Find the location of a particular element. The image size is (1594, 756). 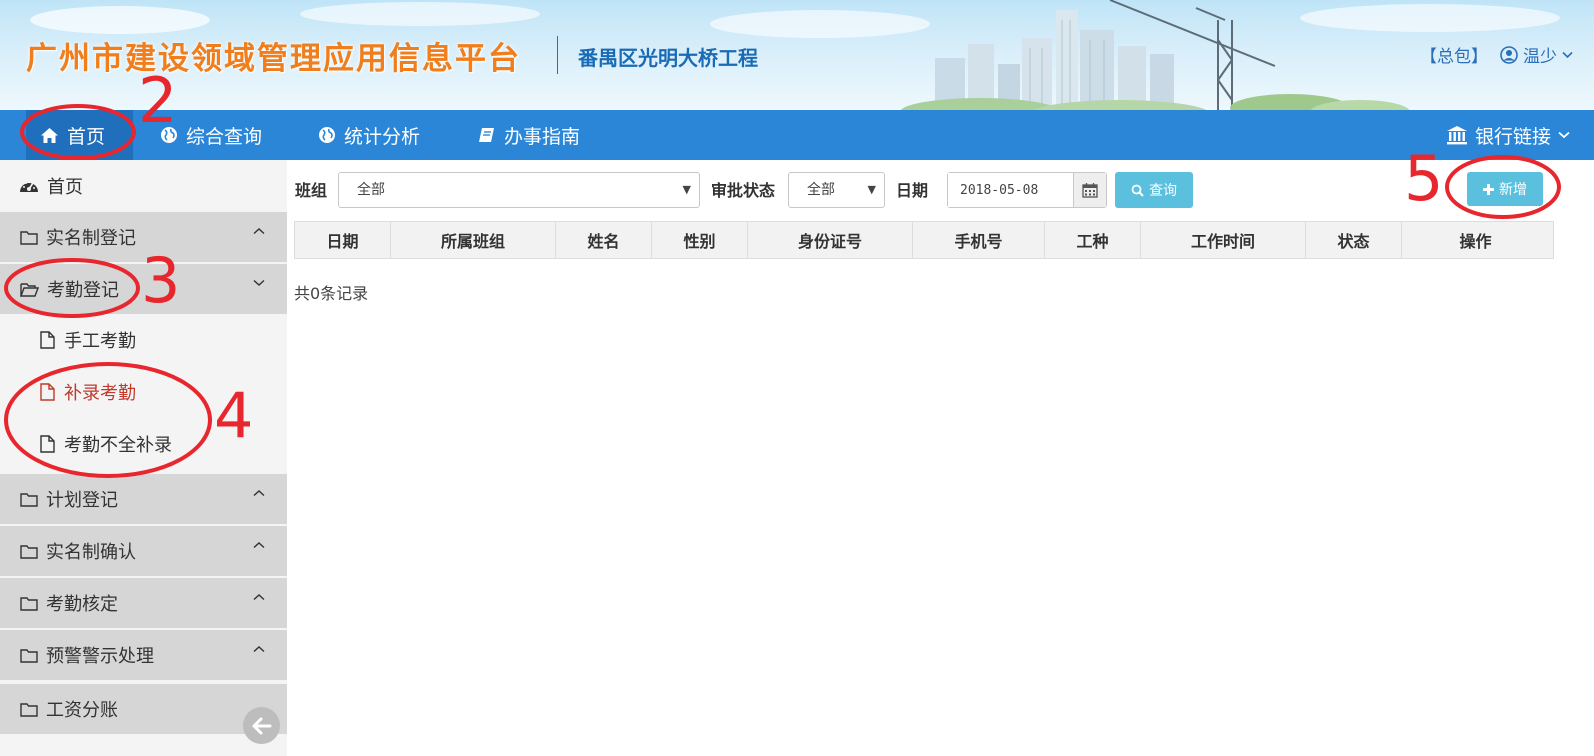

plus-icon is located at coordinates (1488, 189).